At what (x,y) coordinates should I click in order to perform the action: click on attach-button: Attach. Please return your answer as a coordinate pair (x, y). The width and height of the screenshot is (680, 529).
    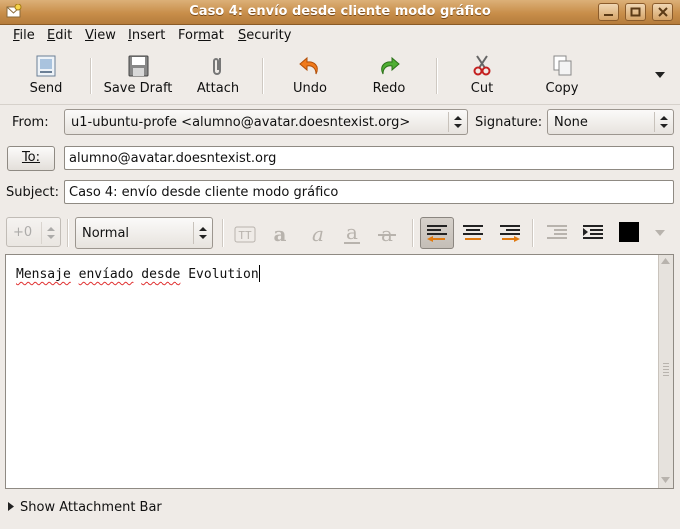
    Looking at the image, I should click on (218, 74).